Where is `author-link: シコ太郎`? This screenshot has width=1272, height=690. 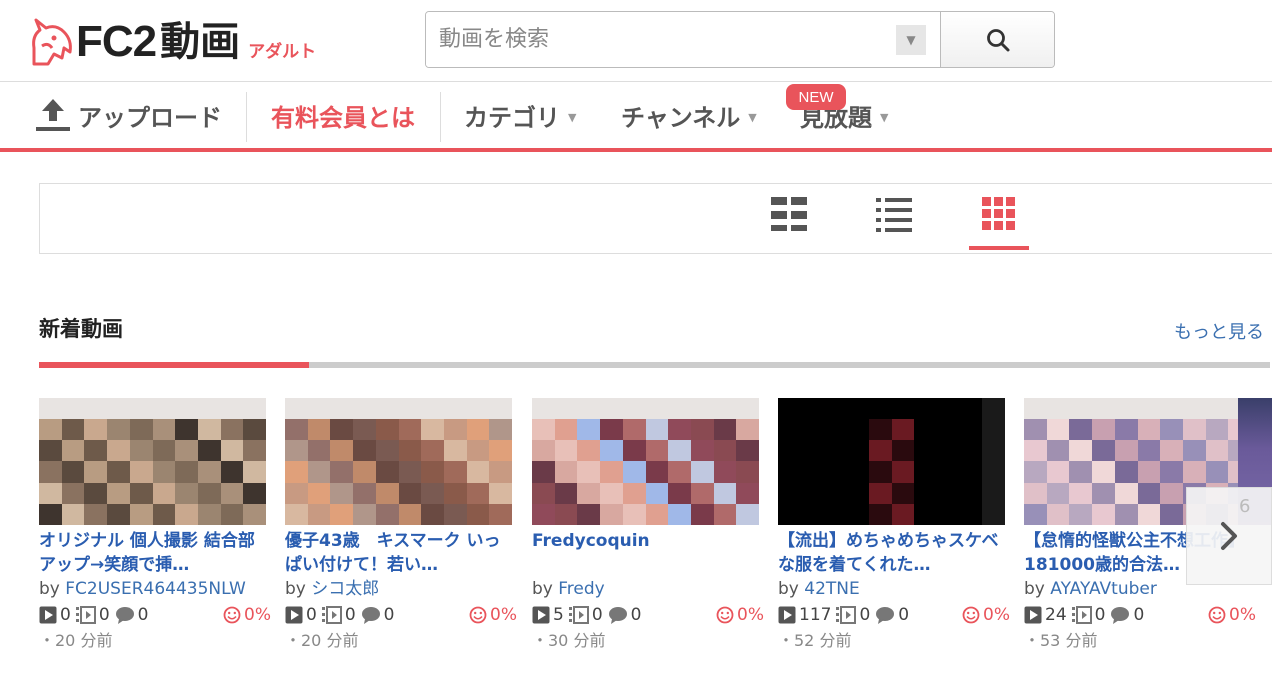 author-link: シコ太郎 is located at coordinates (345, 589).